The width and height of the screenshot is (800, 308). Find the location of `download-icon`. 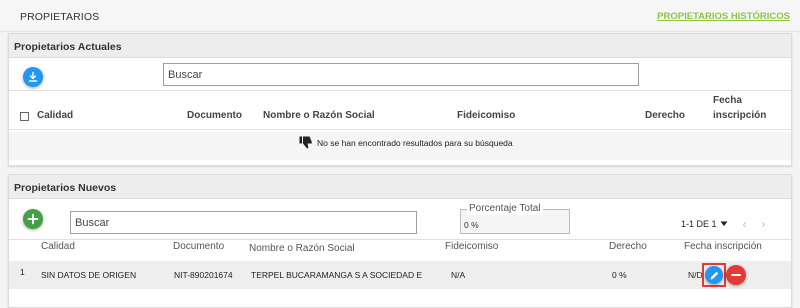

download-icon is located at coordinates (33, 76).